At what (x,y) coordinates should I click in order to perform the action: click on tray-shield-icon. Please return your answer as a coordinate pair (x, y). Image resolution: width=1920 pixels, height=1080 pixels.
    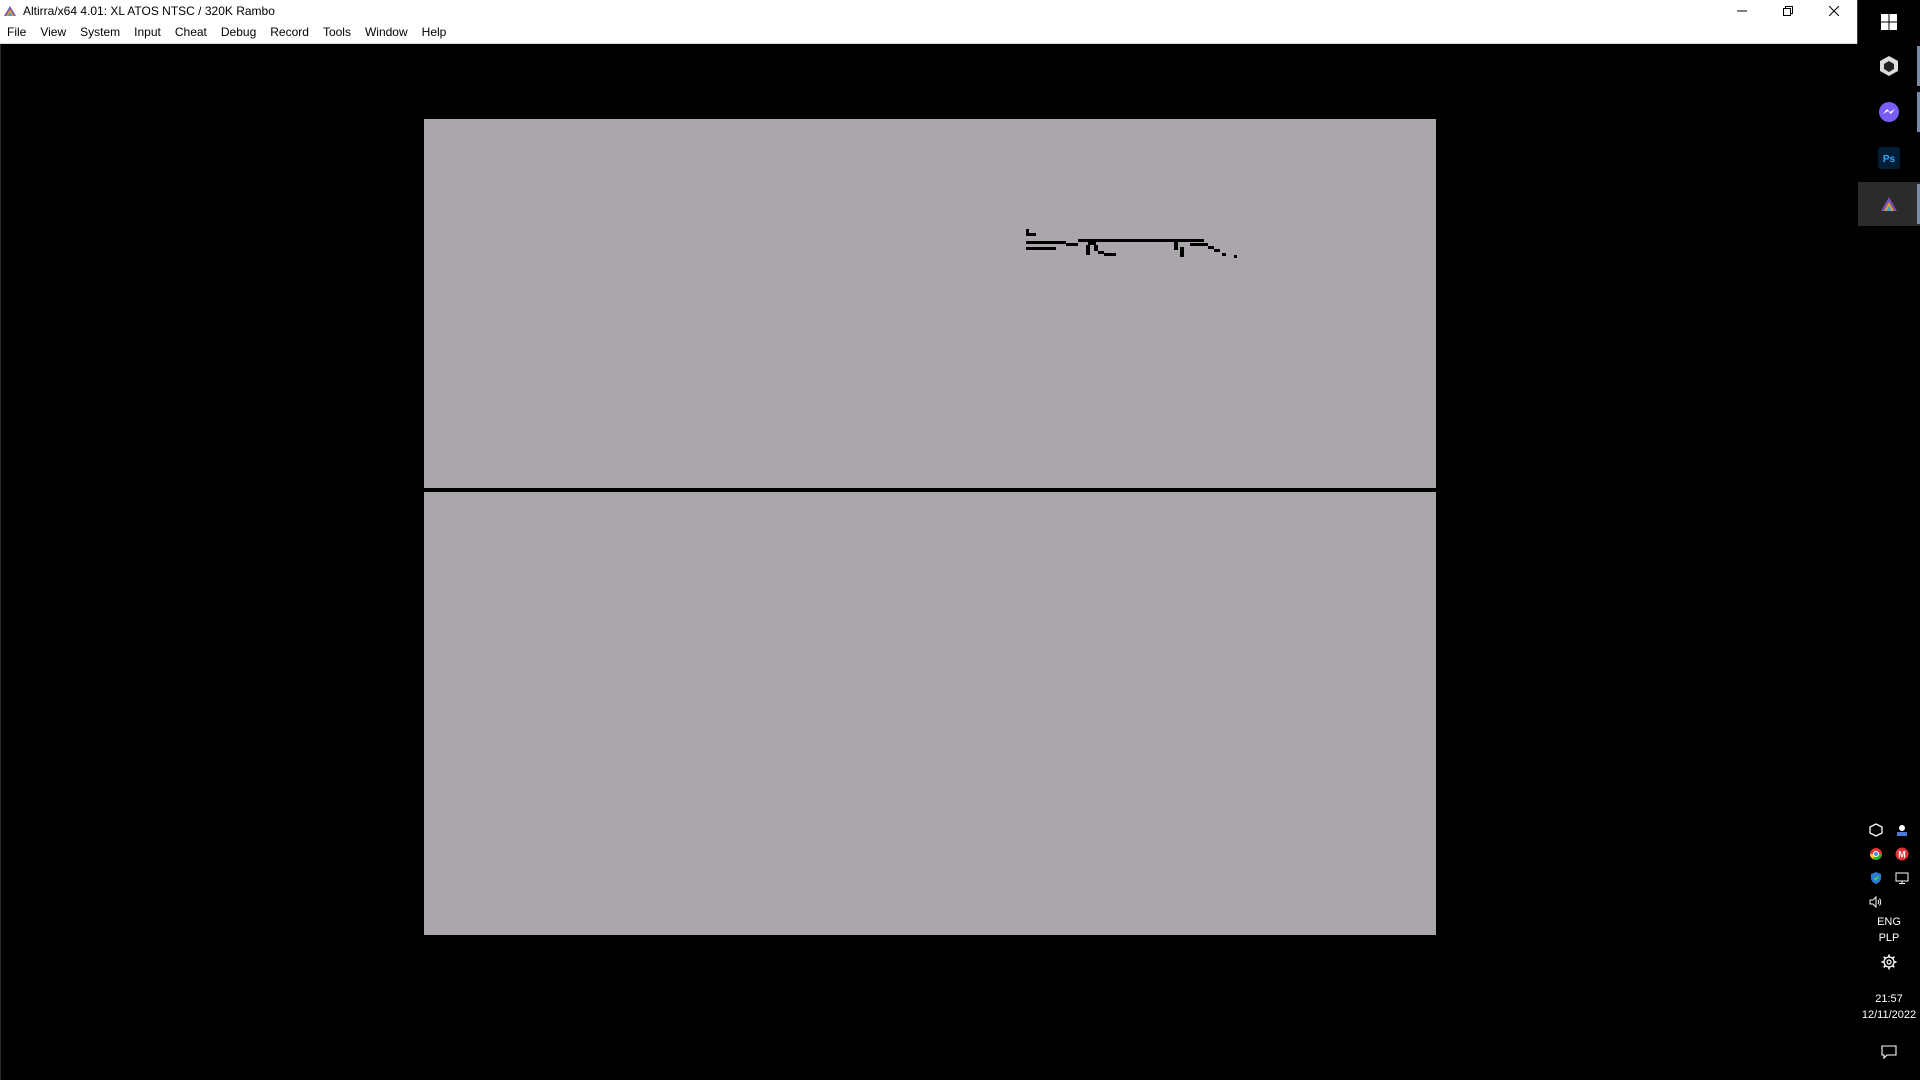
    Looking at the image, I should click on (1876, 878).